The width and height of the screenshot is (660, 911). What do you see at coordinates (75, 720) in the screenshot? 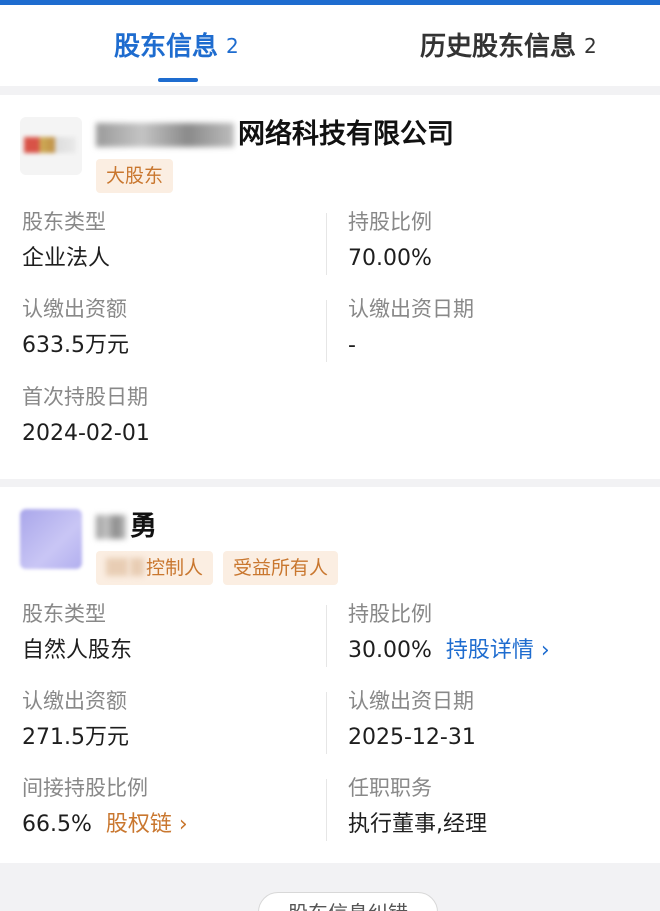
I see `subscribed-capital: 认缴出资额 271.5万元` at bounding box center [75, 720].